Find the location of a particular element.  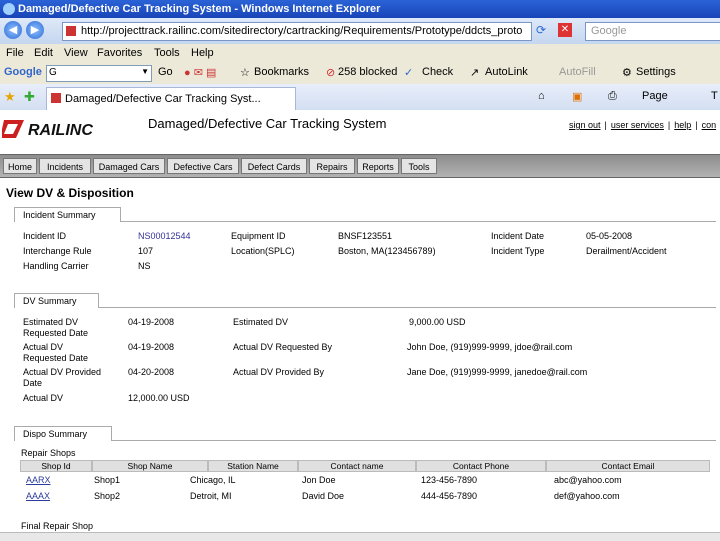

tab-favicon-icon is located at coordinates (56, 98).